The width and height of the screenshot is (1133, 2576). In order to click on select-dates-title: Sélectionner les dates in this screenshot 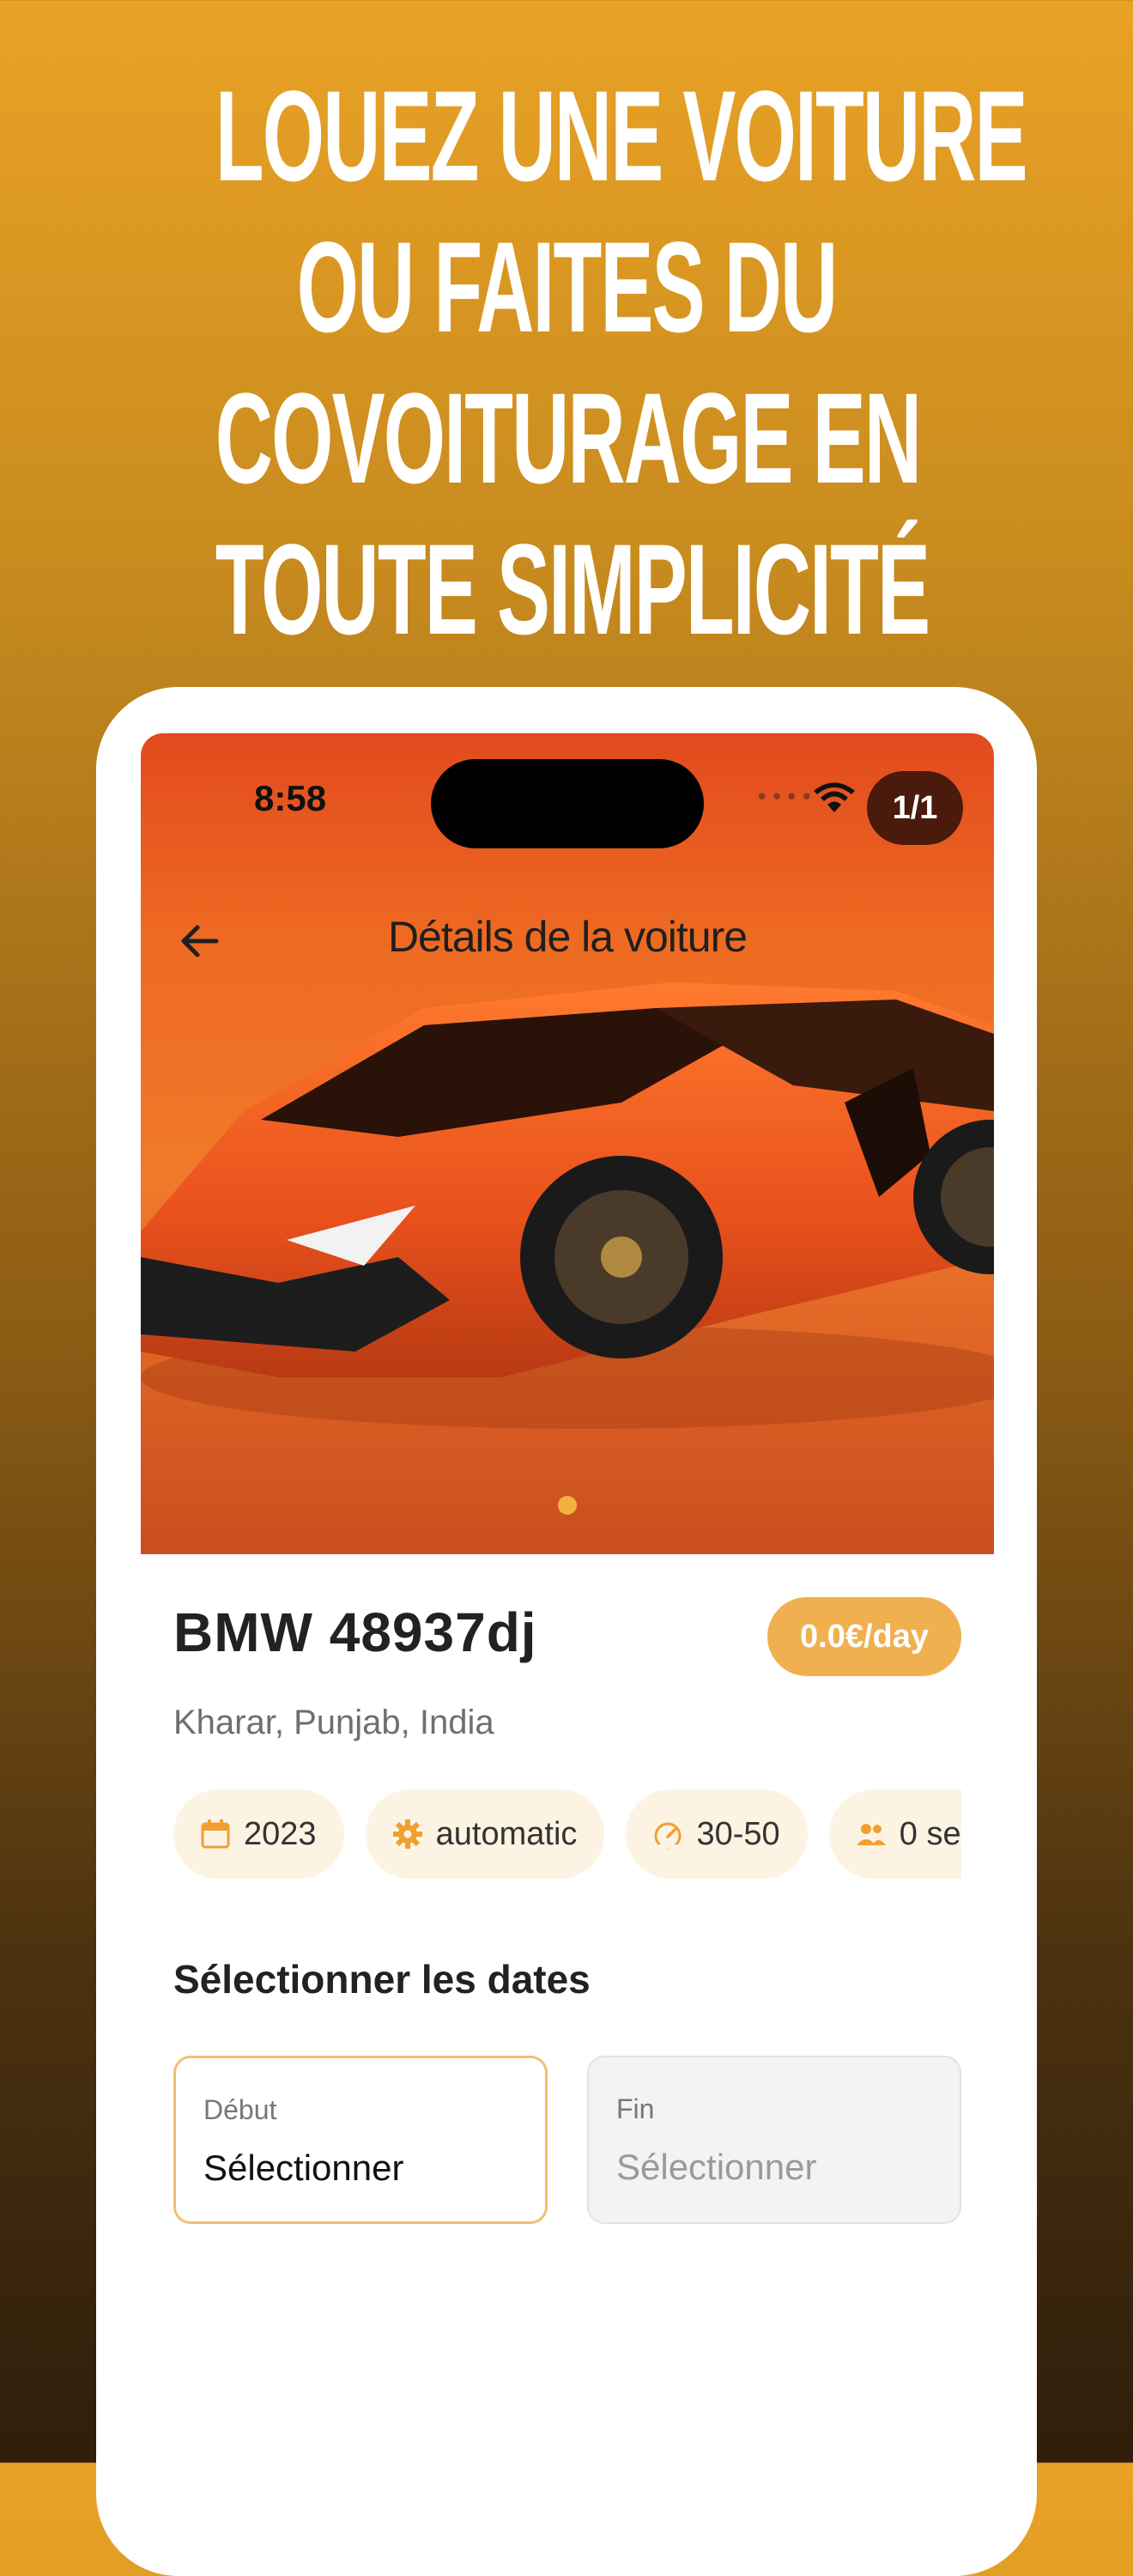, I will do `click(382, 1980)`.